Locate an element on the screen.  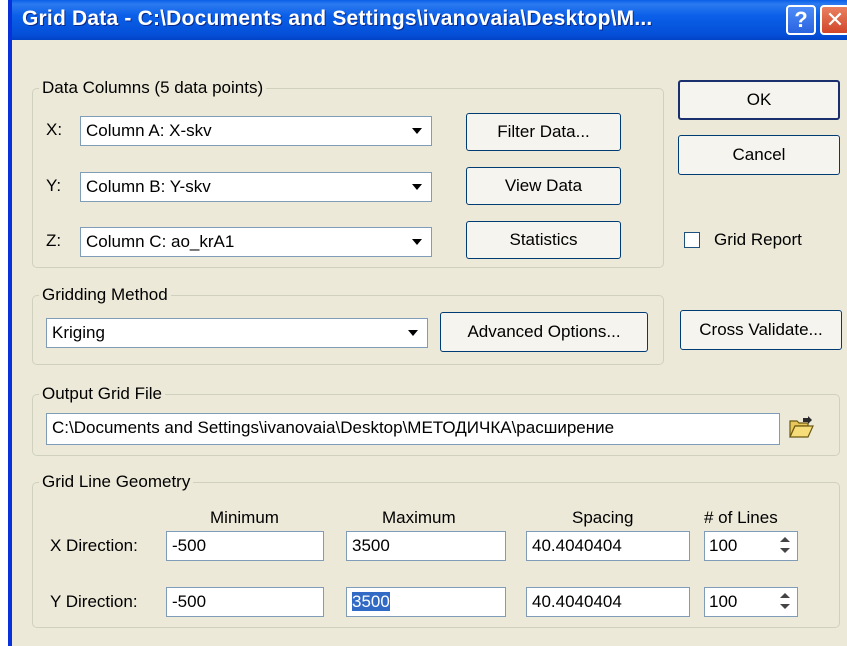
y-maximum-selected-text: 3500 is located at coordinates (371, 601).